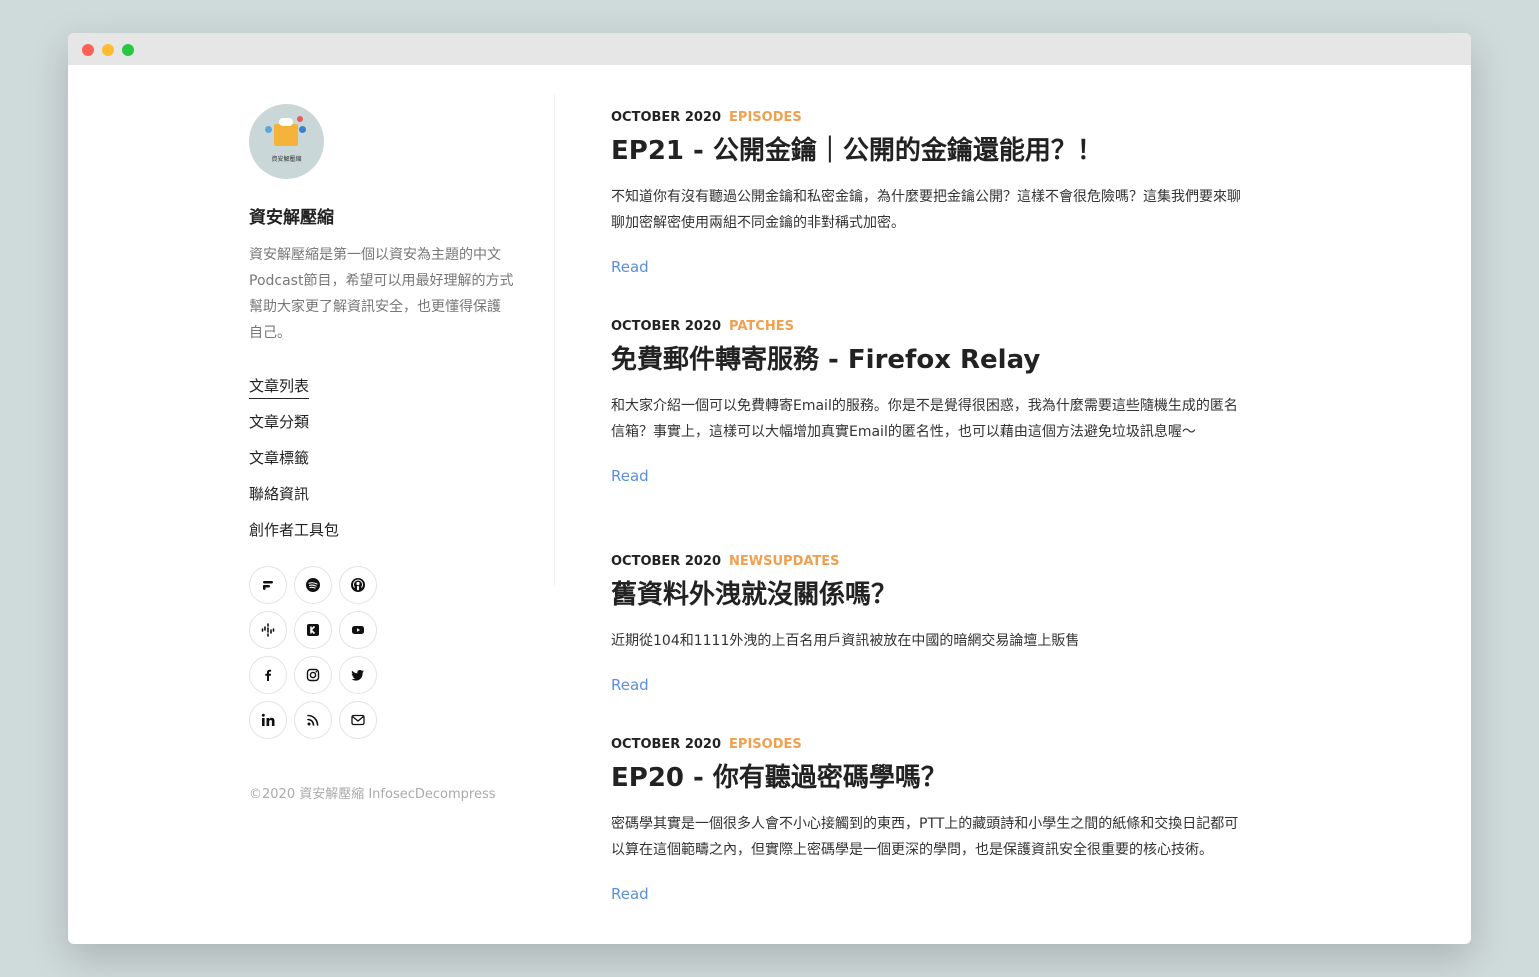 Image resolution: width=1539 pixels, height=977 pixels. Describe the element at coordinates (358, 585) in the screenshot. I see `apple-podcasts-icon` at that location.